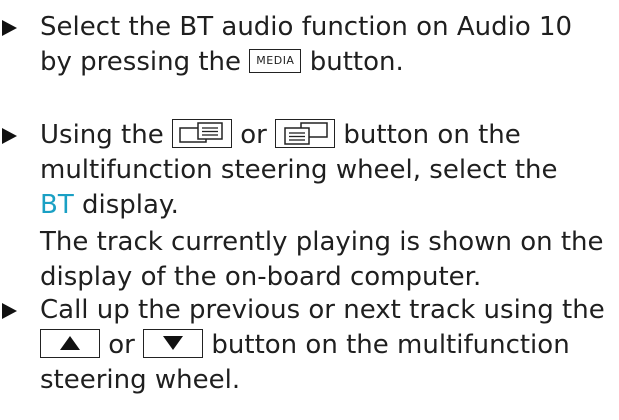 The height and width of the screenshot is (420, 619). What do you see at coordinates (356, 62) in the screenshot?
I see `step-1-line-2-end: button.` at bounding box center [356, 62].